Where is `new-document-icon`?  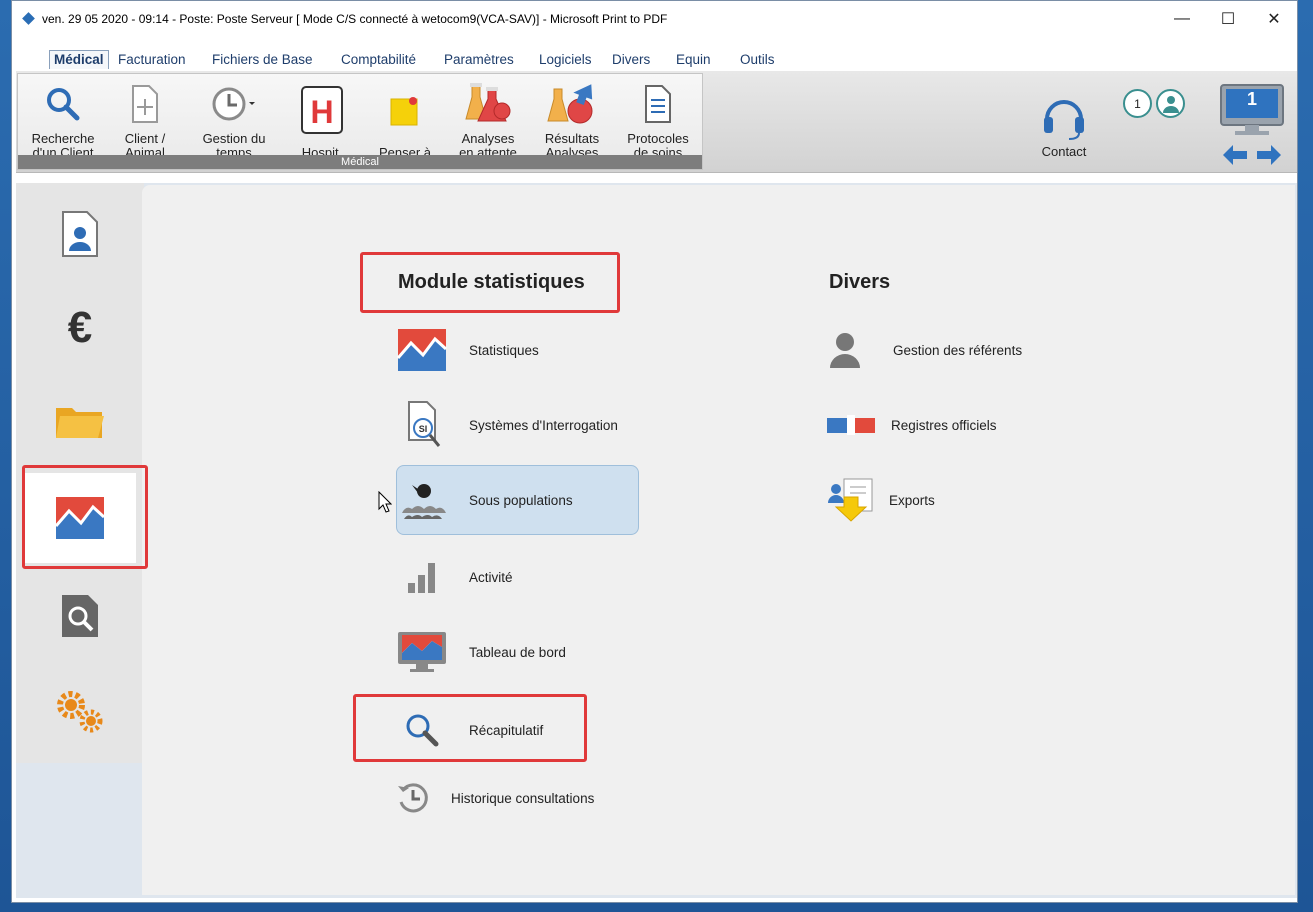
new-document-icon is located at coordinates (145, 104).